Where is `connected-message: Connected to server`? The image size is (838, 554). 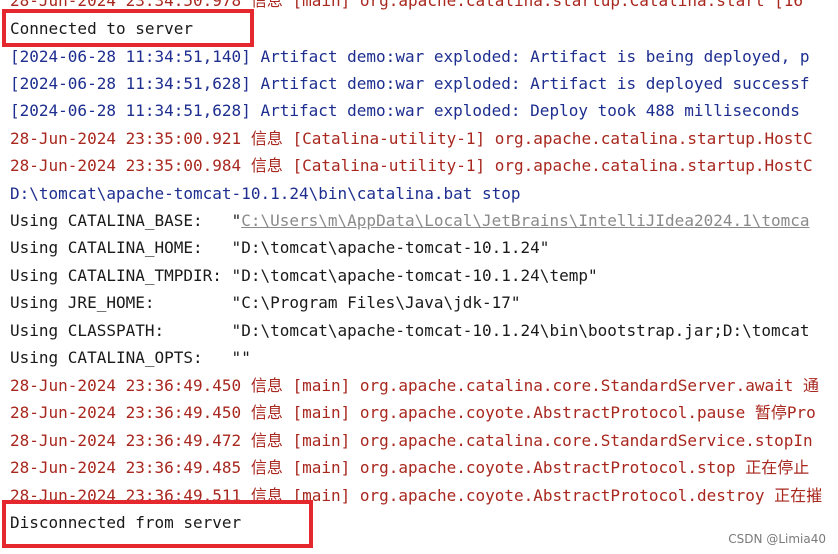 connected-message: Connected to server is located at coordinates (102, 28).